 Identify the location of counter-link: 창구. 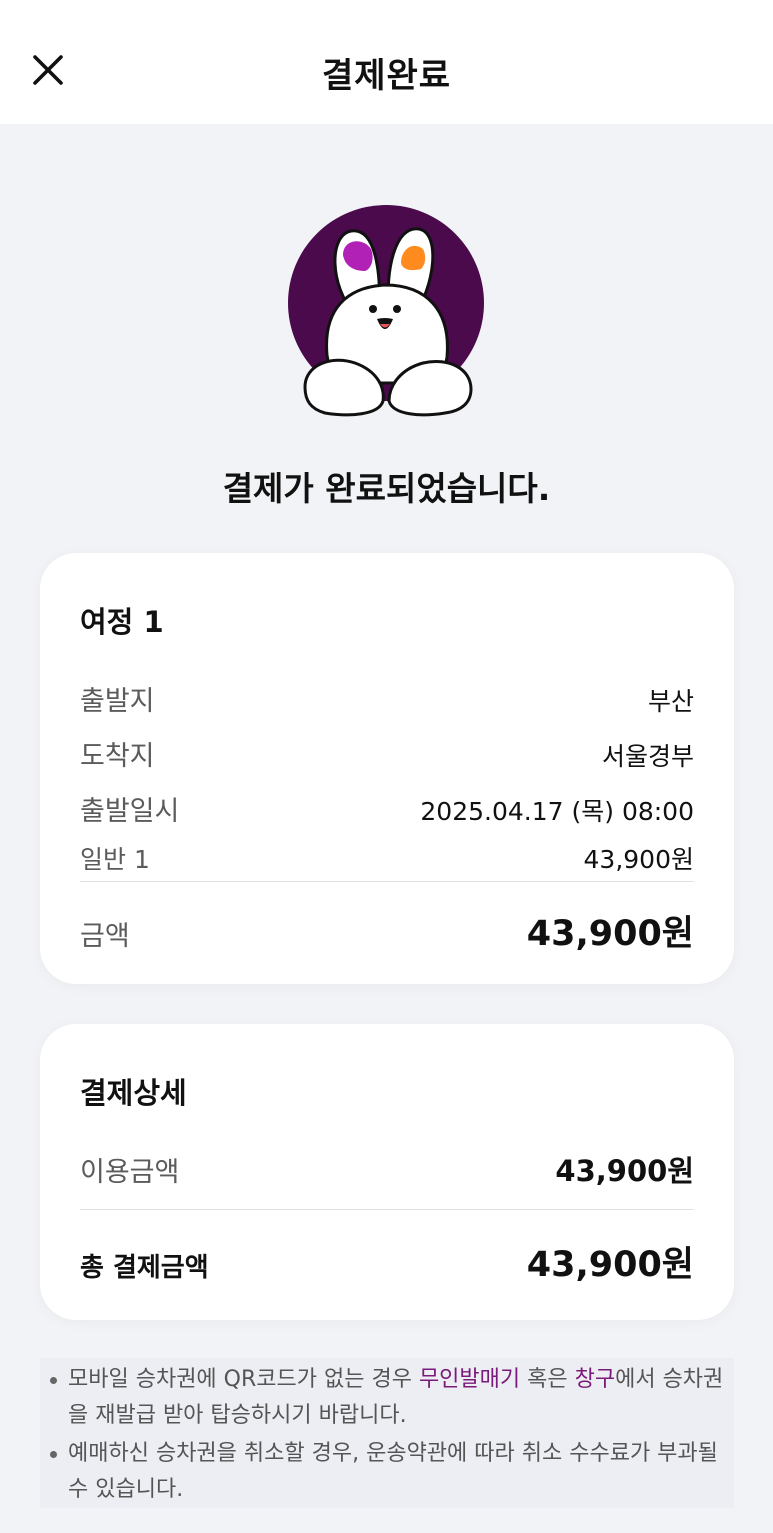
(595, 1379).